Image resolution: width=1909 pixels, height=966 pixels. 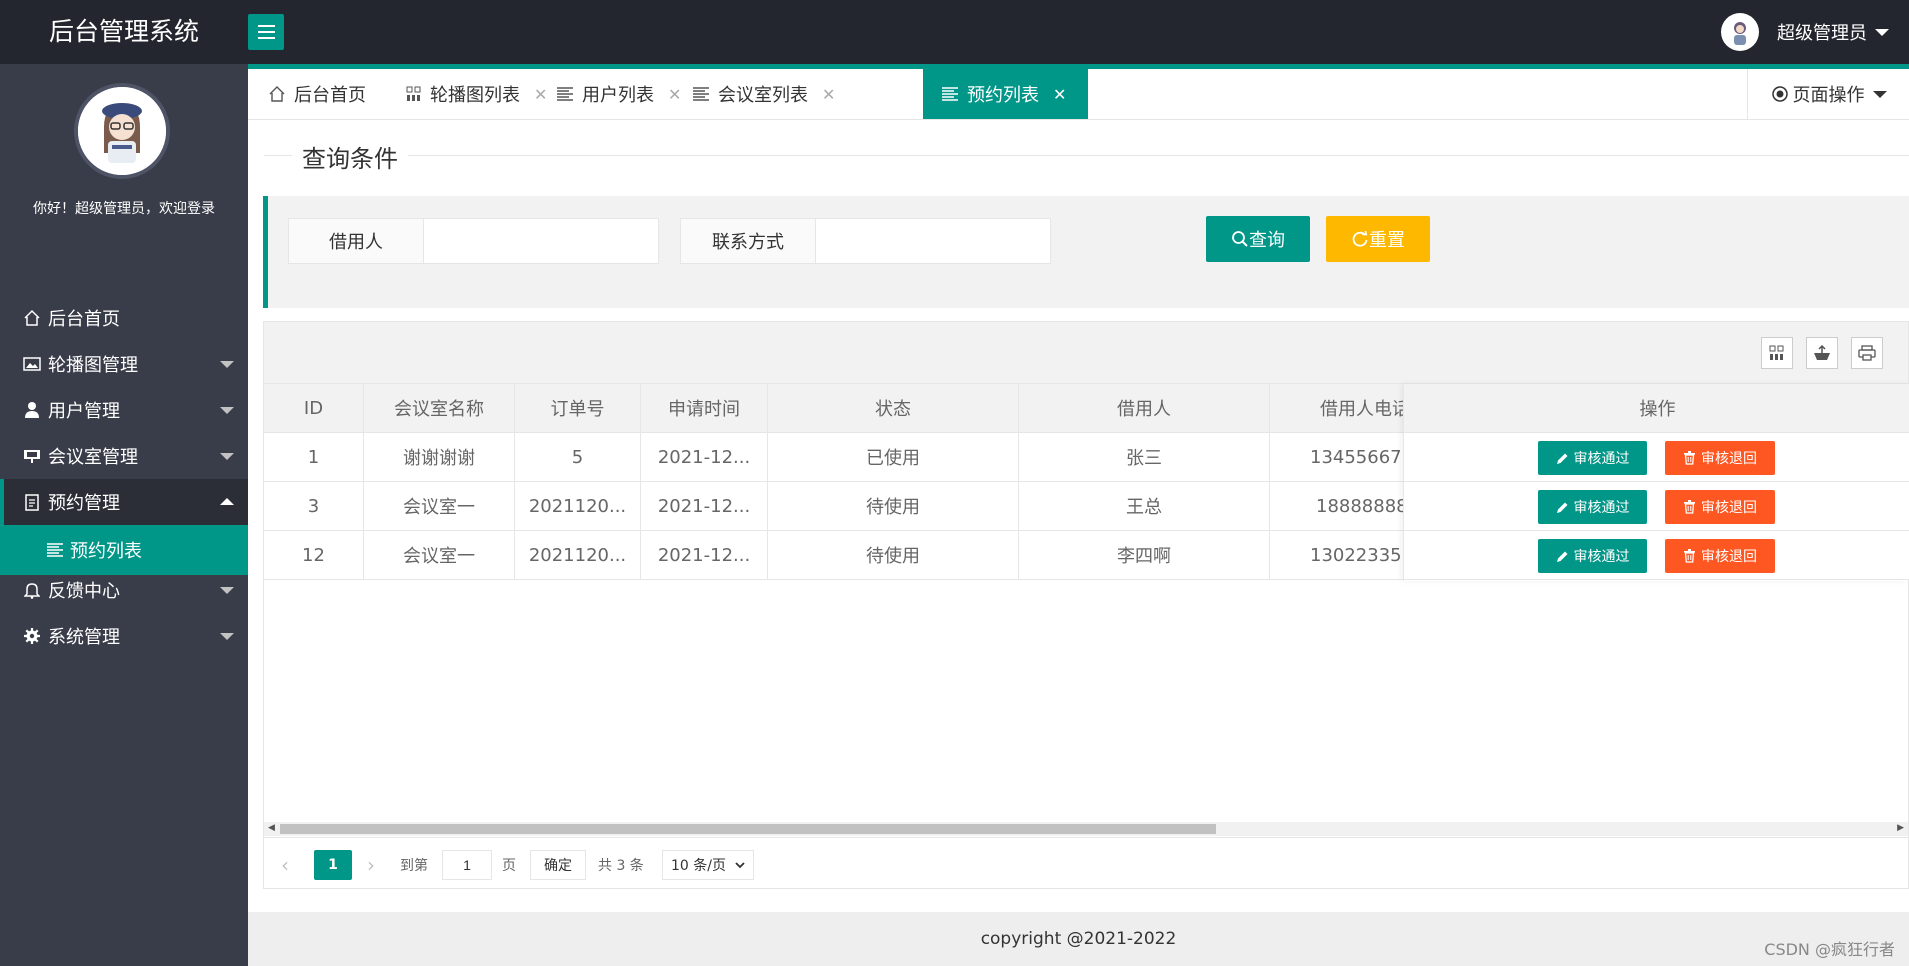 I want to click on table-cell: 待使用, so click(x=893, y=506).